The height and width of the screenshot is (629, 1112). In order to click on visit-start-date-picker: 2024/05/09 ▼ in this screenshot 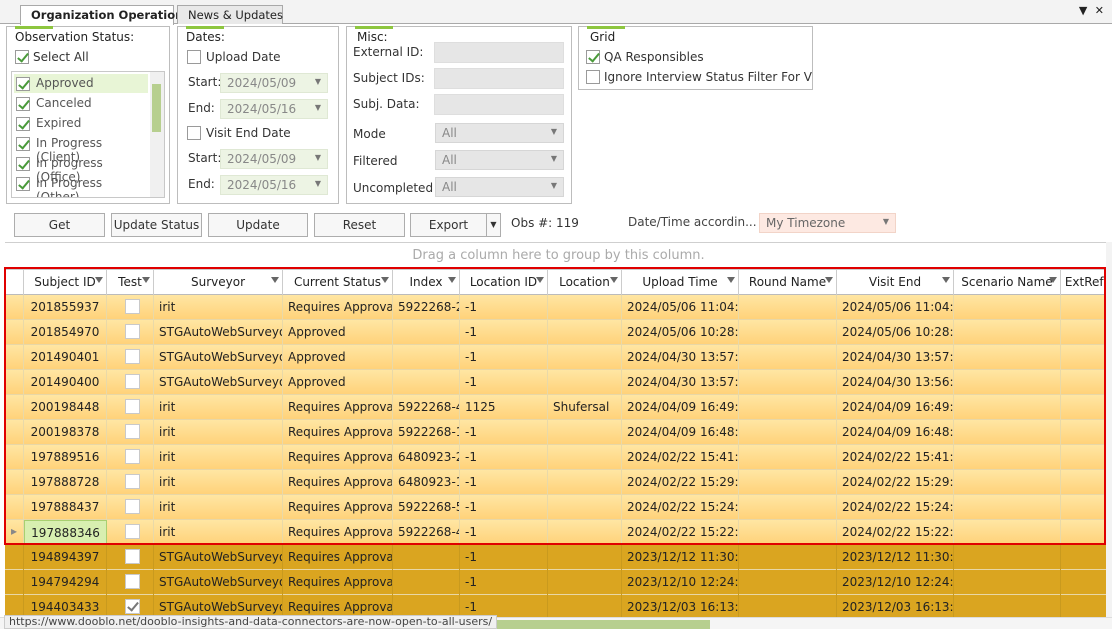, I will do `click(274, 159)`.